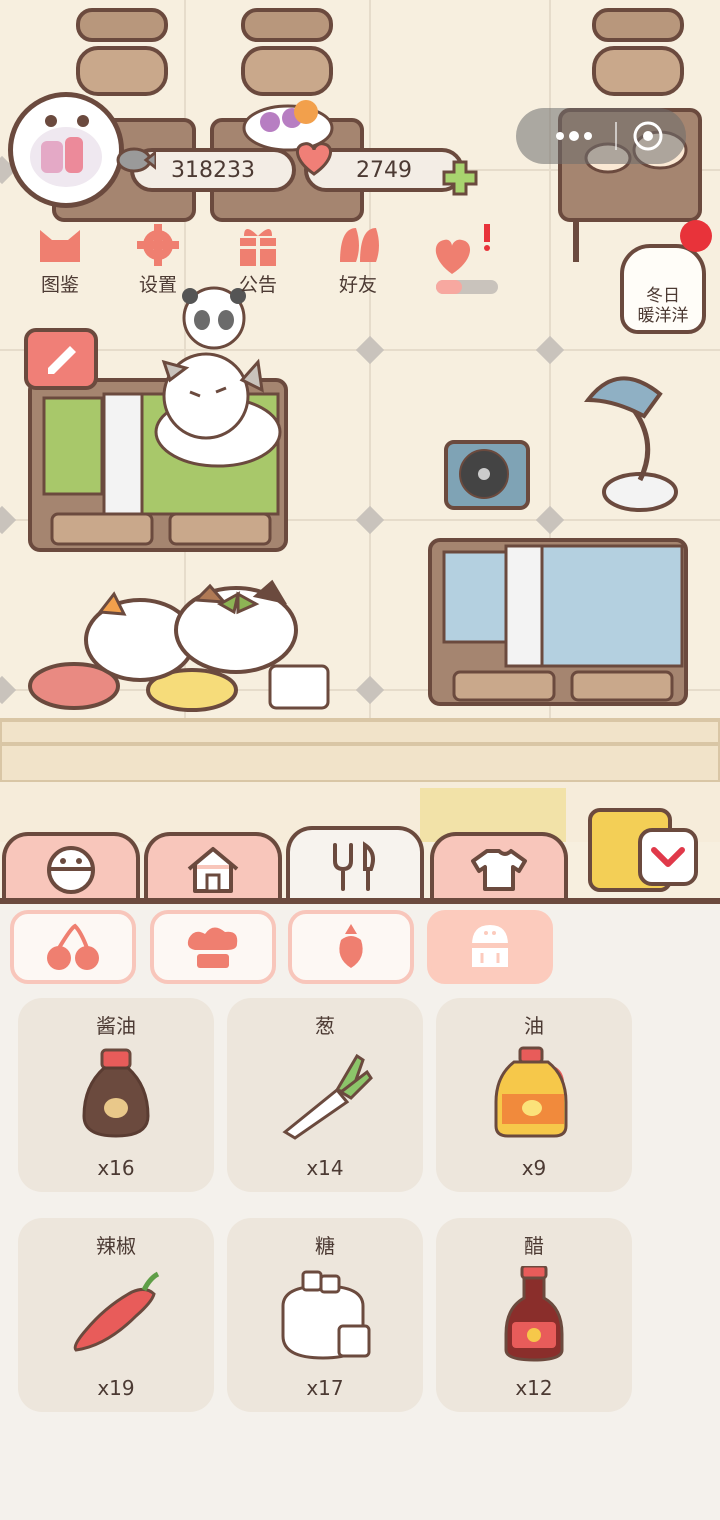 The height and width of the screenshot is (1520, 720). I want to click on notification-dot-icon, so click(696, 236).